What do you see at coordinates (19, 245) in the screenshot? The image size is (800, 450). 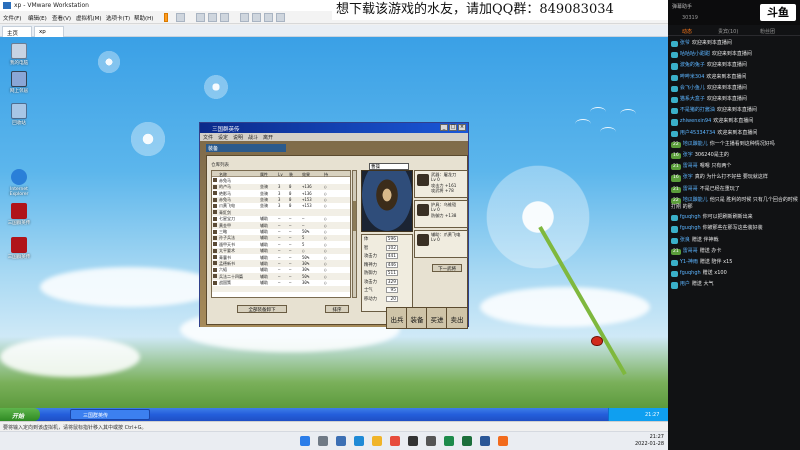 I see `game-shortcut-icon` at bounding box center [19, 245].